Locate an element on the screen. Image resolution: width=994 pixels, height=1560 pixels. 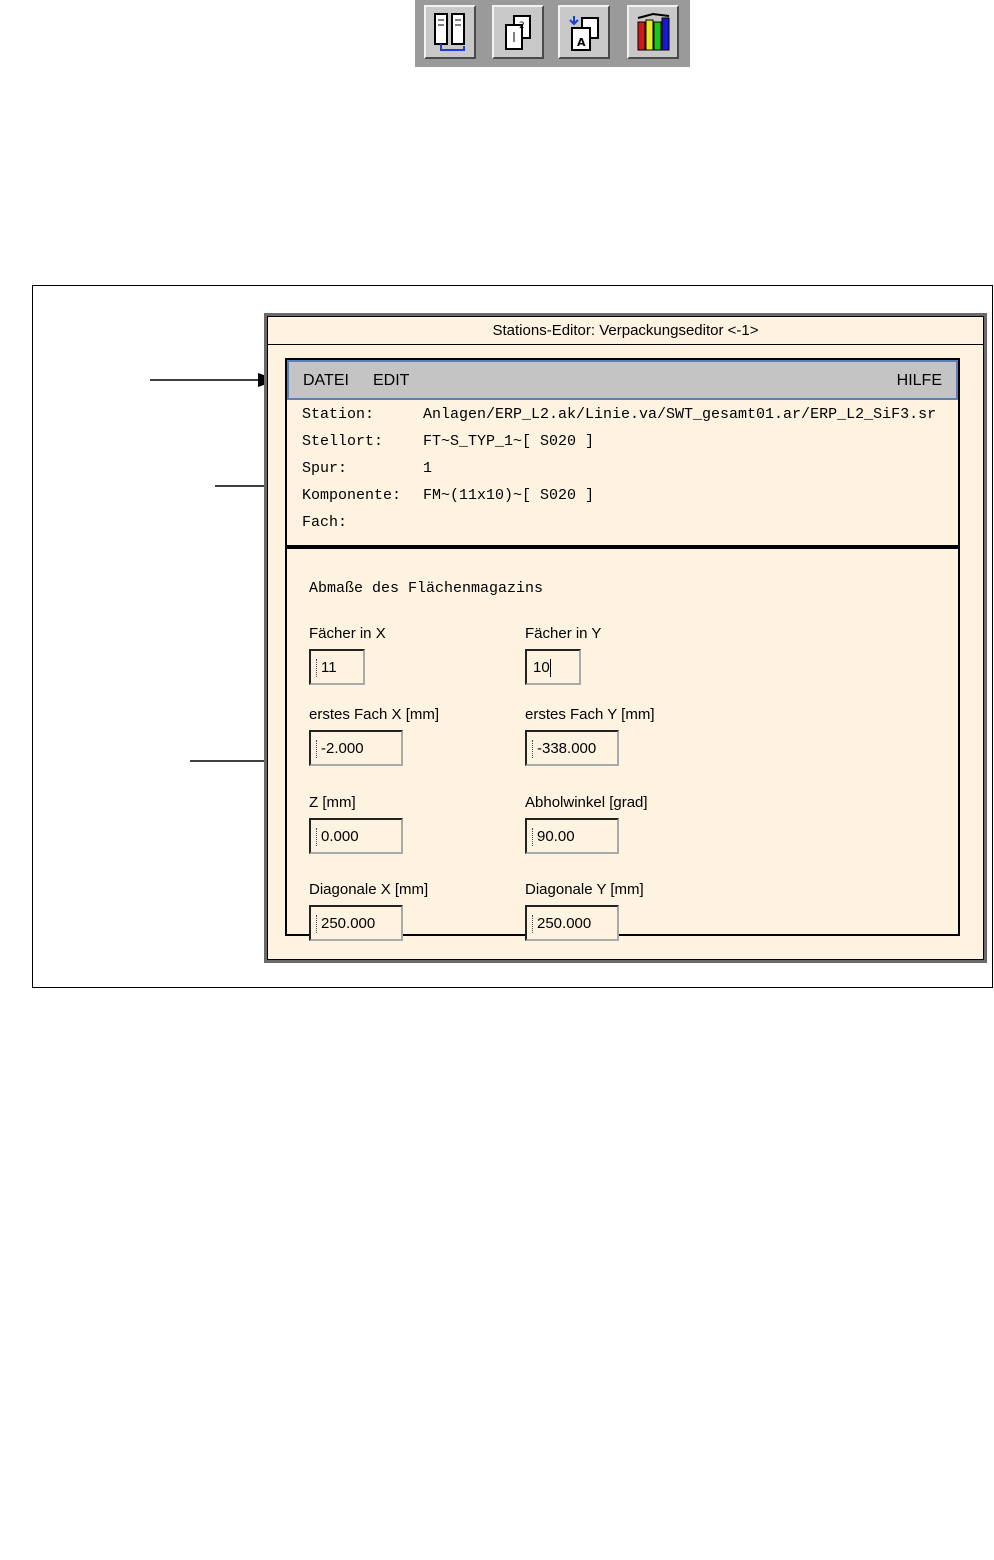
diagonale-x-value: 250.000 is located at coordinates (348, 923).